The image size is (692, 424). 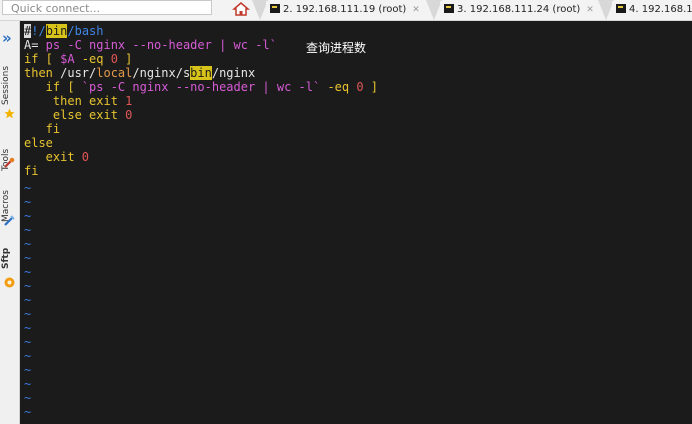 I want to click on tab-session-2: 2. 192.168.111.19 (root) ✕, so click(x=347, y=9).